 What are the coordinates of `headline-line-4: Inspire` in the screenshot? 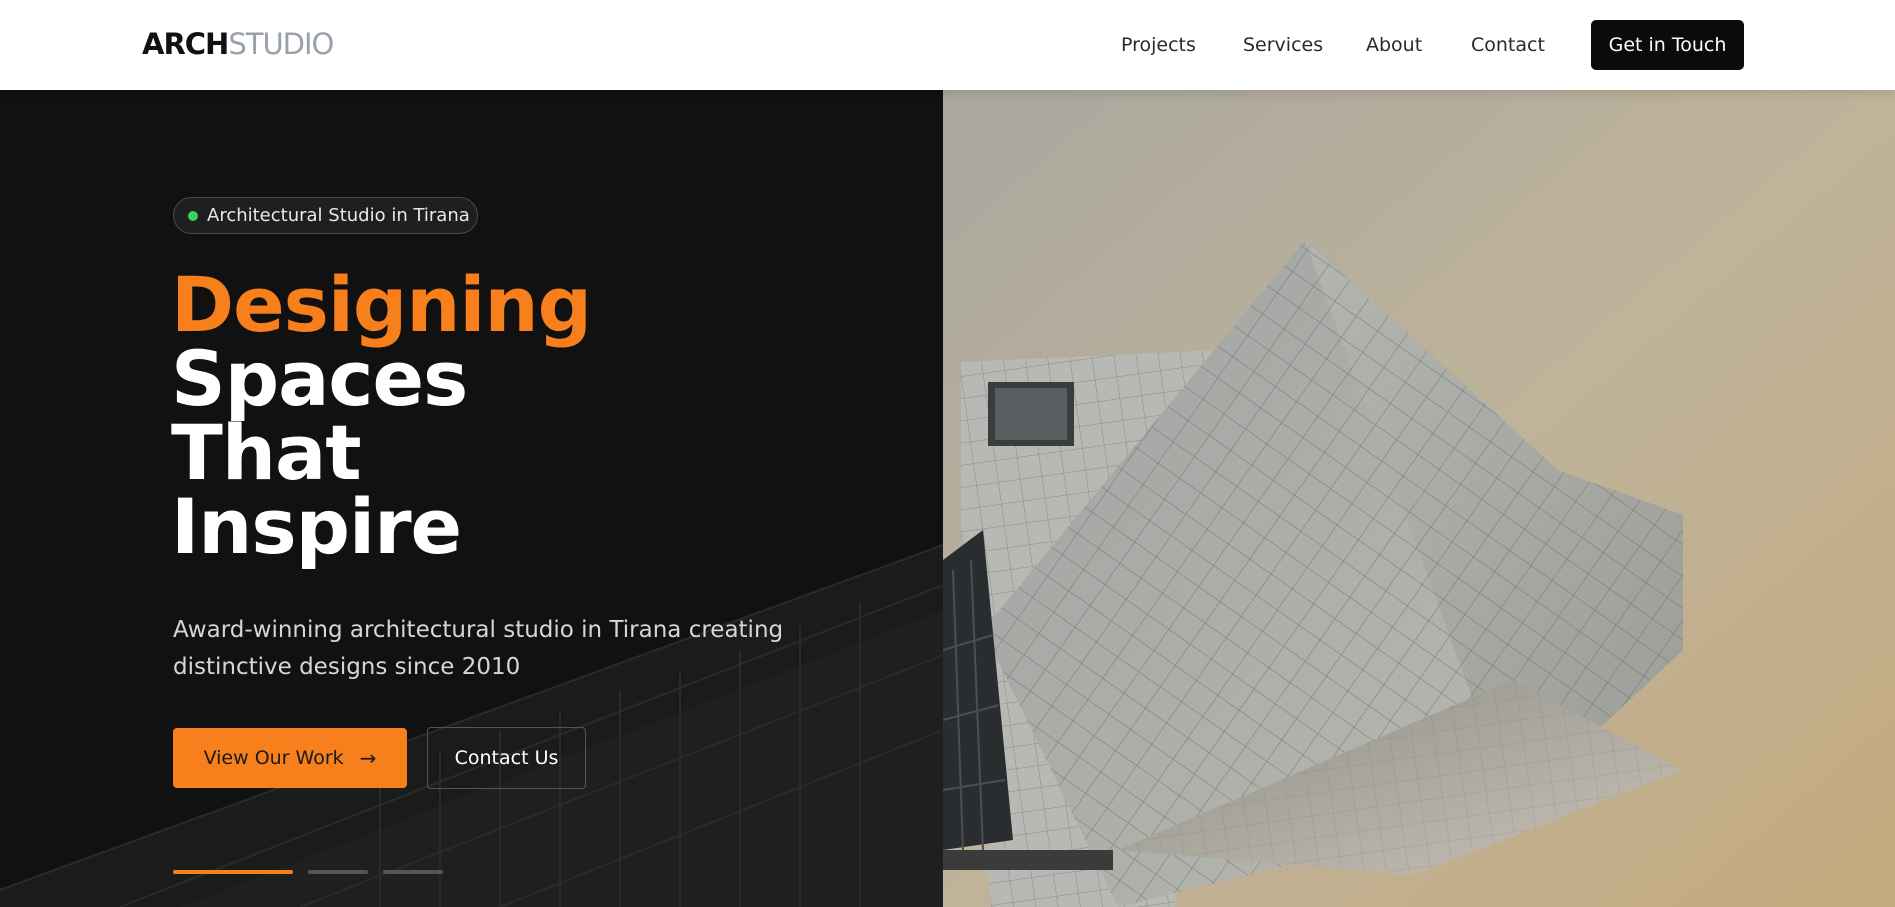 It's located at (316, 526).